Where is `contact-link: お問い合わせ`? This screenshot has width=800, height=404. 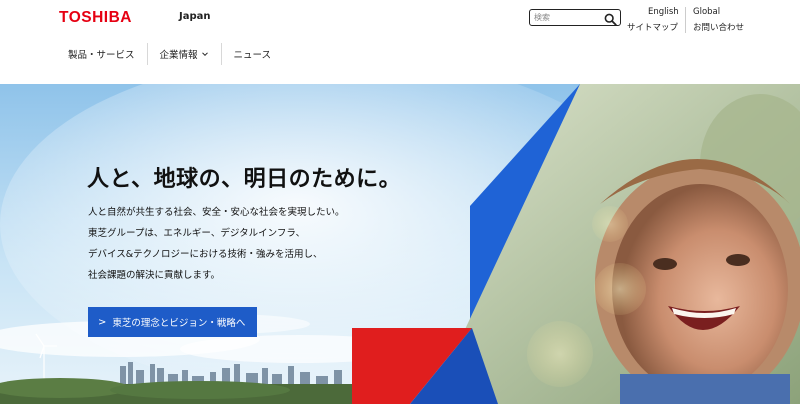 contact-link: お問い合わせ is located at coordinates (718, 27).